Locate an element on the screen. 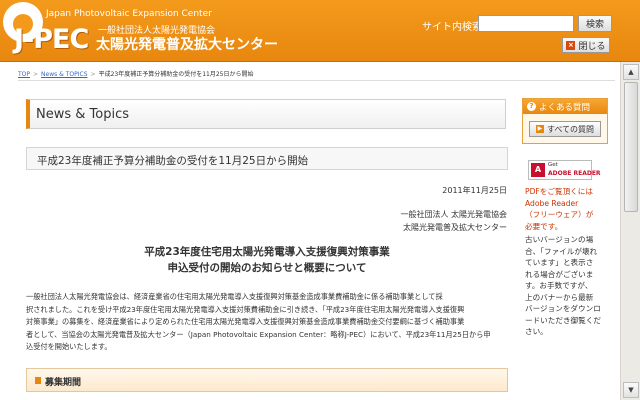 This screenshot has width=640, height=400. arrow-right-icon: ▶ is located at coordinates (539, 129).